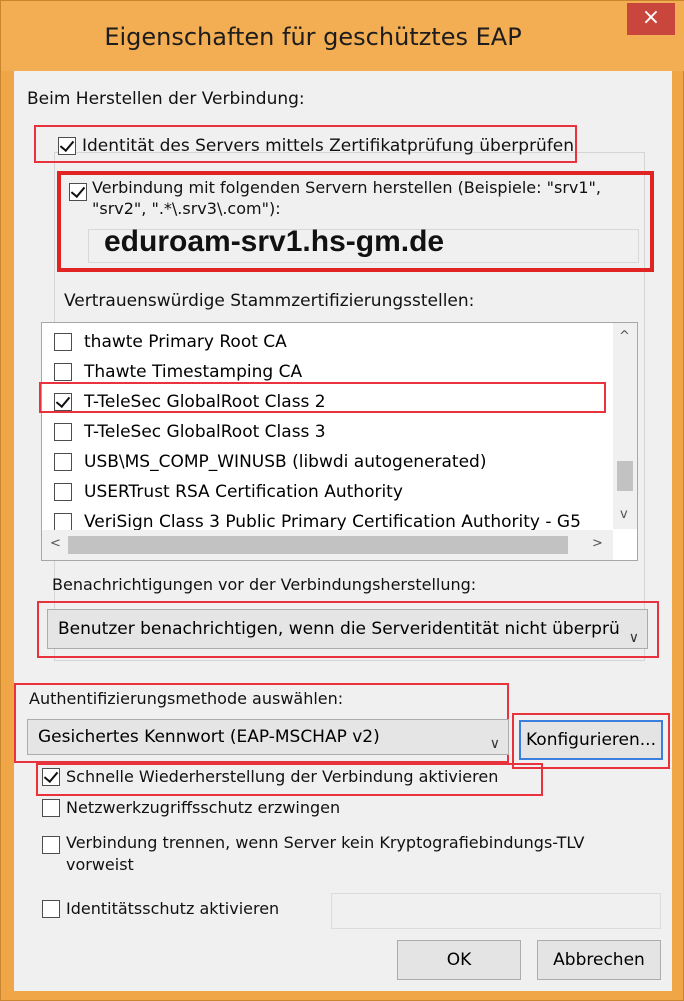 The height and width of the screenshot is (1001, 684). I want to click on title-bar: Eigenschaften für geschütztes EAP ×, so click(342, 36).